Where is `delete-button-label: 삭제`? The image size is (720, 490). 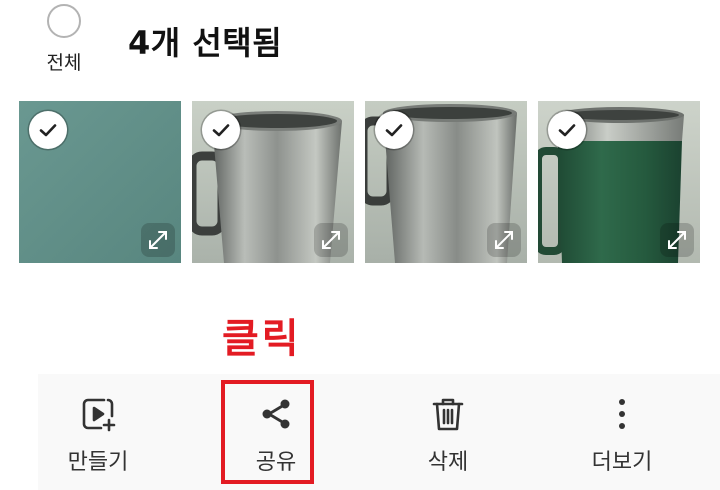
delete-button-label: 삭제 is located at coordinates (448, 462).